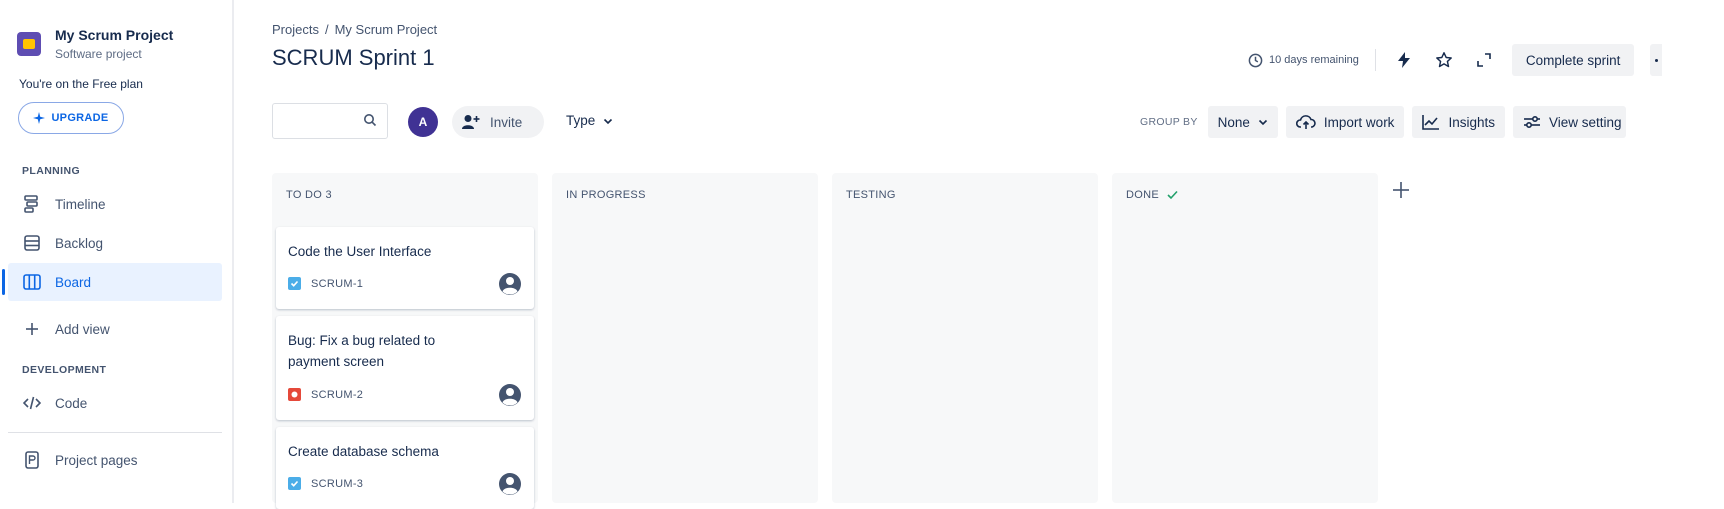  Describe the element at coordinates (112, 282) in the screenshot. I see `sidebar-item-board: Board` at that location.